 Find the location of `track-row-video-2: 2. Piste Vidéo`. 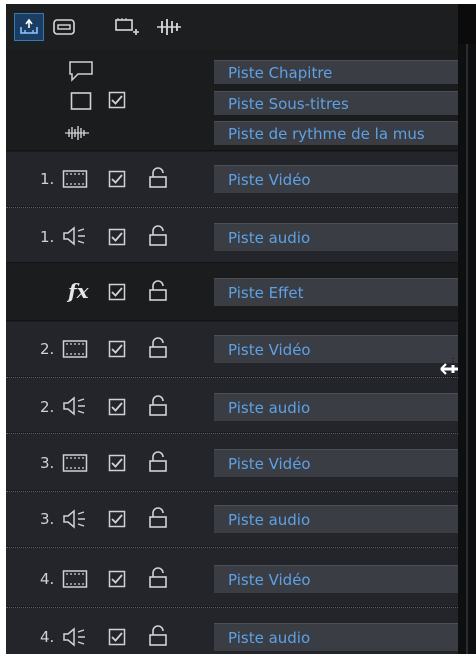

track-row-video-2: 2. Piste Vidéo is located at coordinates (232, 349).